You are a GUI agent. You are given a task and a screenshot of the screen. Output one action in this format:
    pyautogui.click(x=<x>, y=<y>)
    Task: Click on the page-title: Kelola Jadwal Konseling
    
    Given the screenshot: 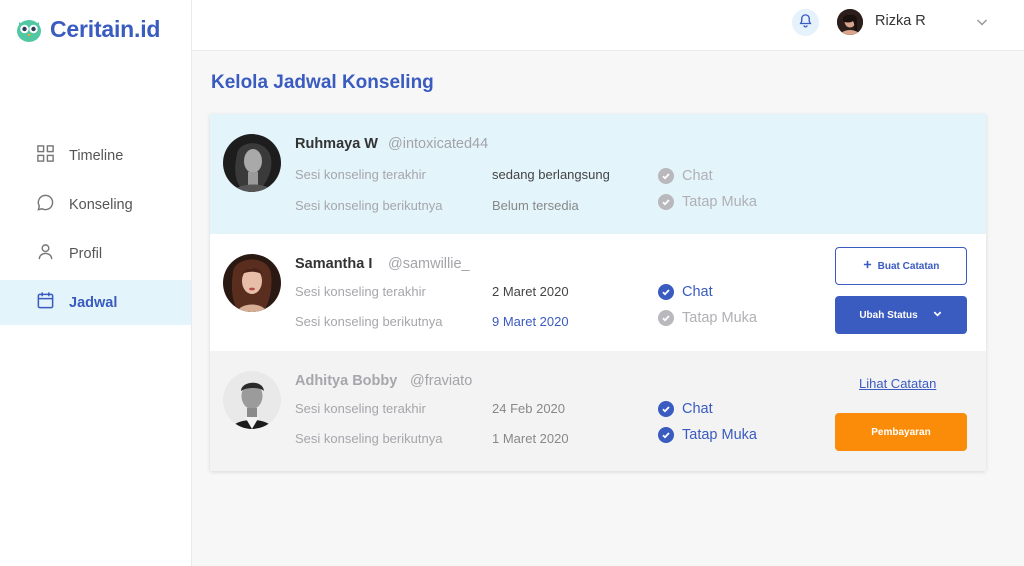 What is the action you would take?
    pyautogui.click(x=322, y=82)
    